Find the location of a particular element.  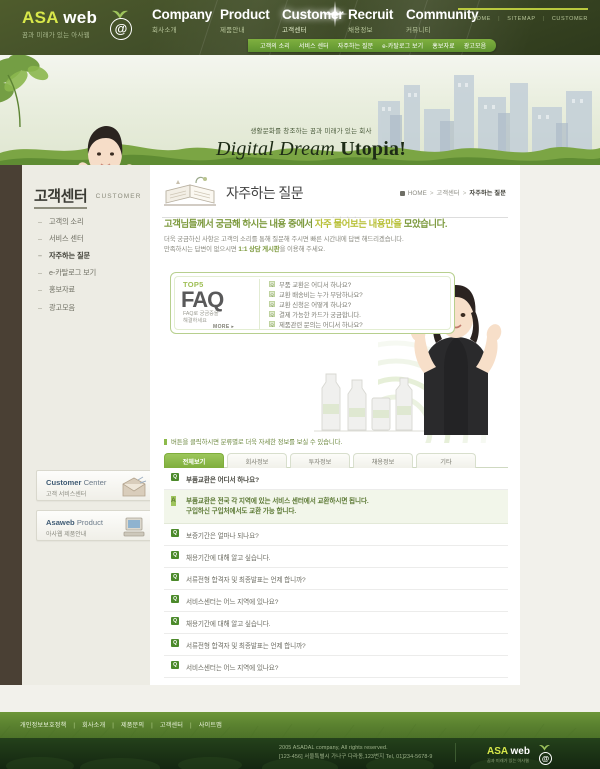

faq-row-question: Q 보증기간은 얼마나 되나요? is located at coordinates (336, 535).